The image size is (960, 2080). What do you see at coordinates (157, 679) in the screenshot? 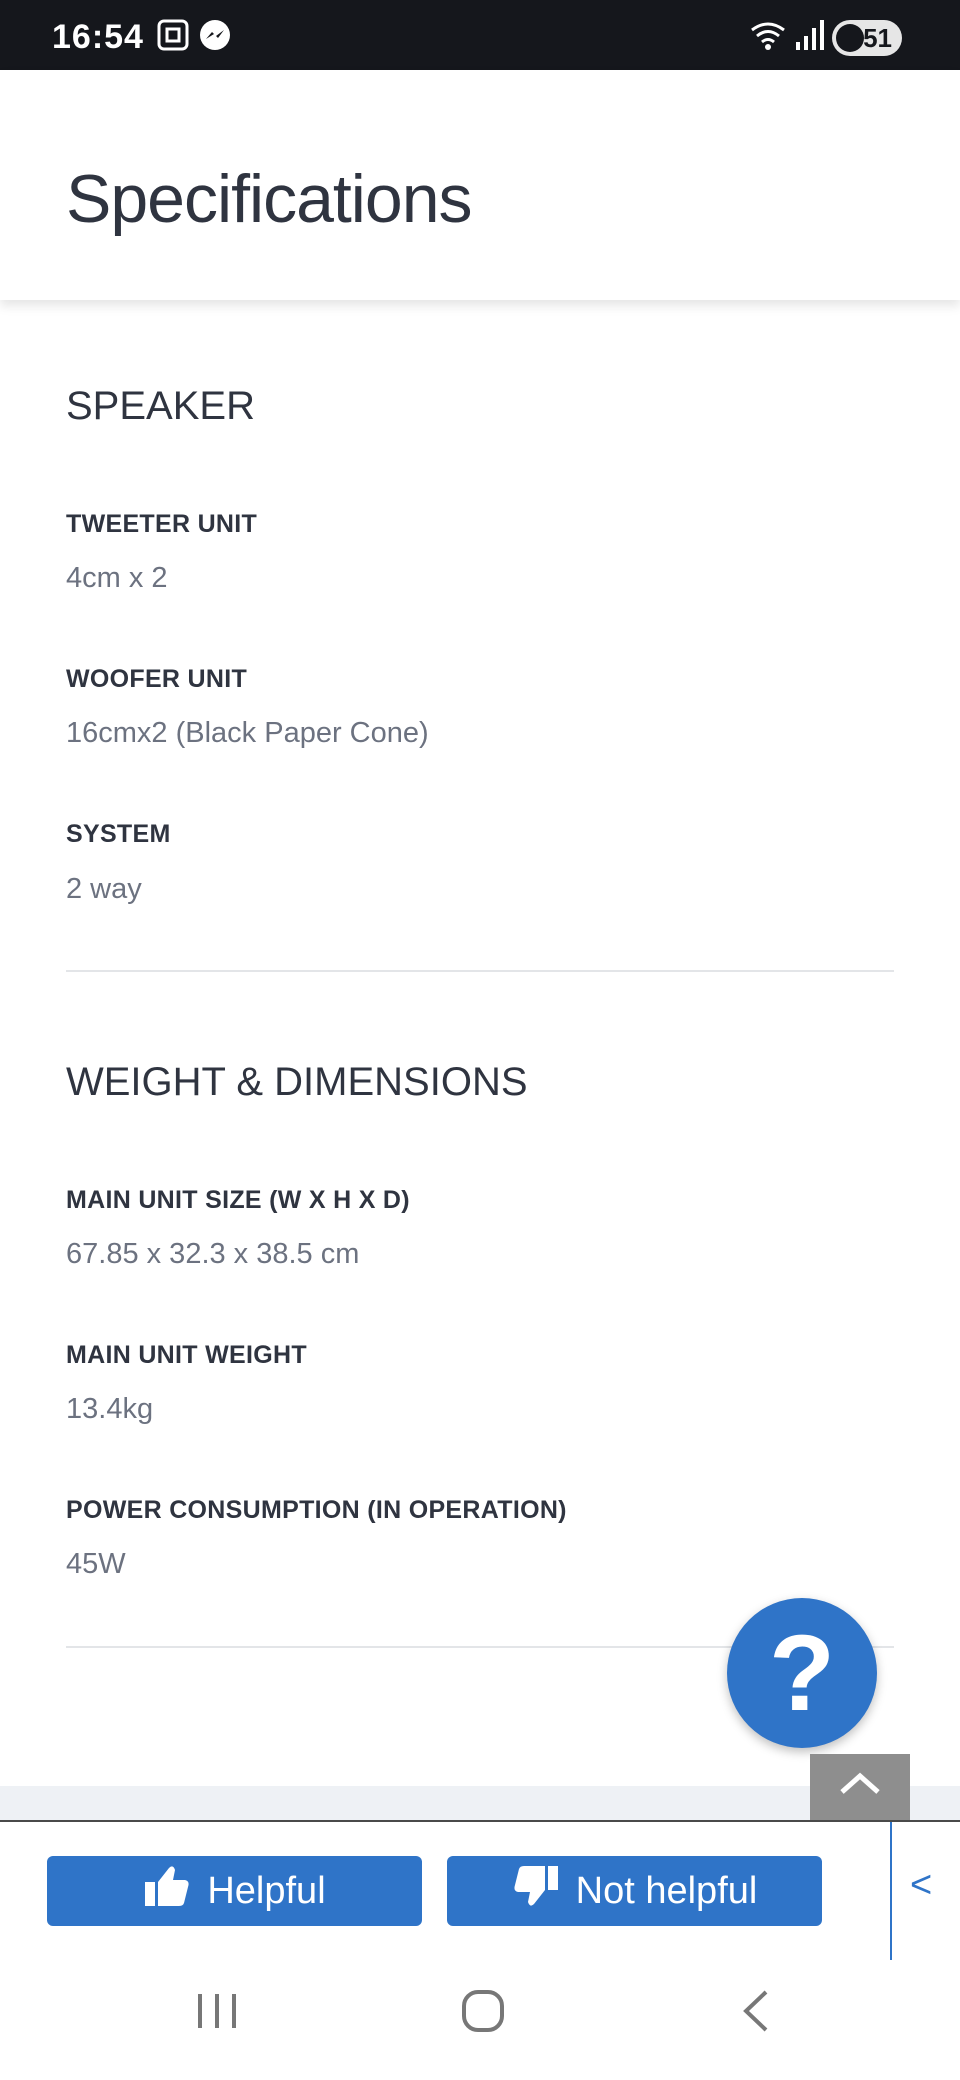
I see `spec-label-woofer-unit: WOOFER UNIT` at bounding box center [157, 679].